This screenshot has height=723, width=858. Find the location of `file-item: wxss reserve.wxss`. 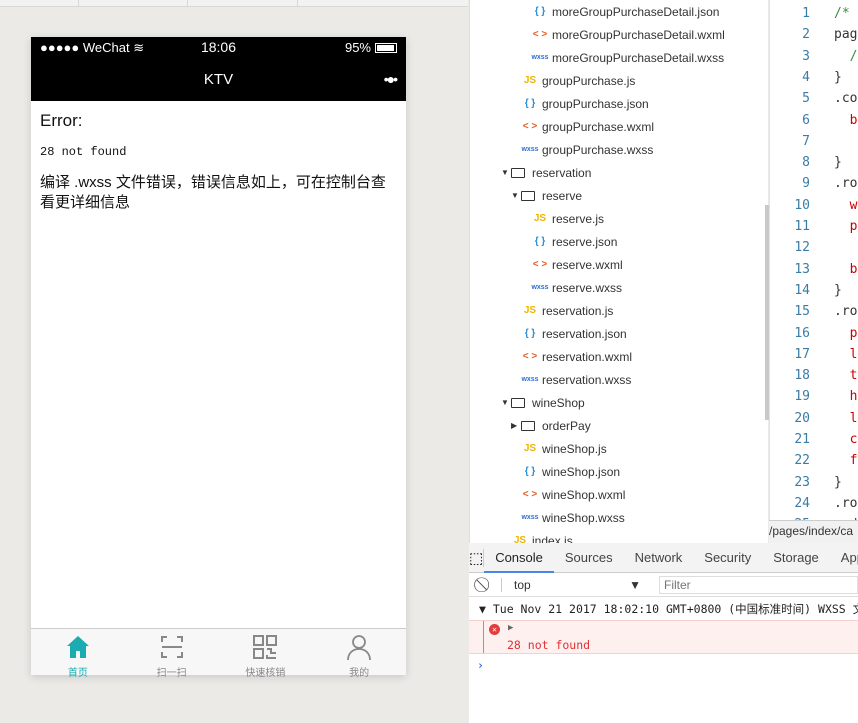

file-item: wxss reserve.wxss is located at coordinates (576, 287).